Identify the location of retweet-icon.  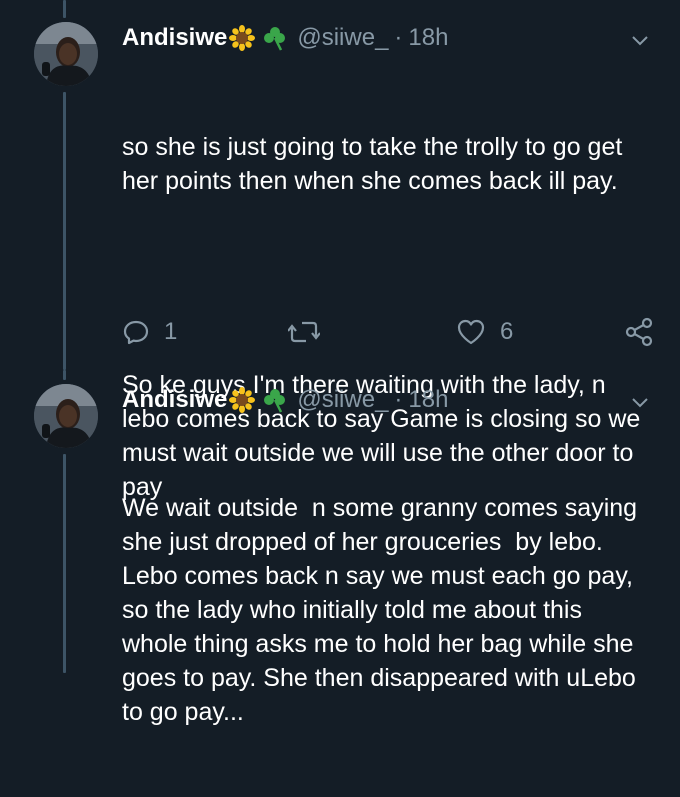
(304, 332).